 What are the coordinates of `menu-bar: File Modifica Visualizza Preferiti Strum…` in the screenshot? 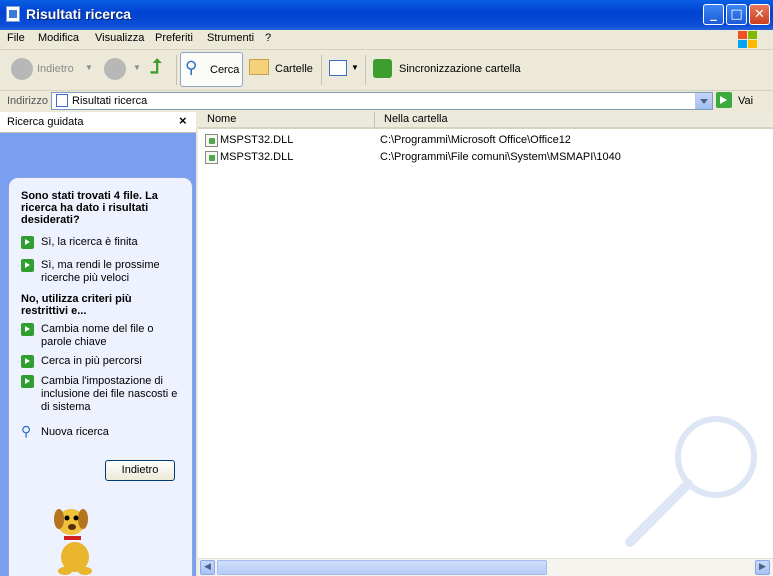 It's located at (386, 40).